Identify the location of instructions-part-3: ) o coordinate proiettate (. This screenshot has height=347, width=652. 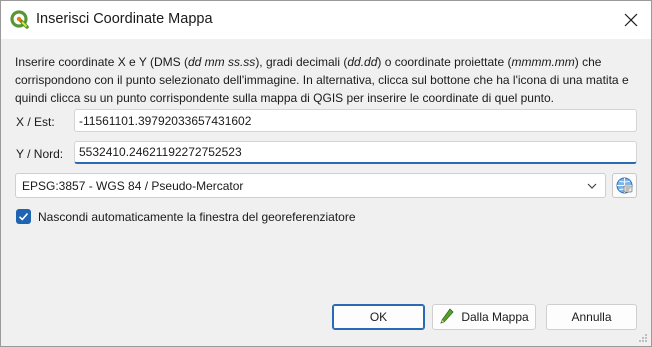
(444, 62).